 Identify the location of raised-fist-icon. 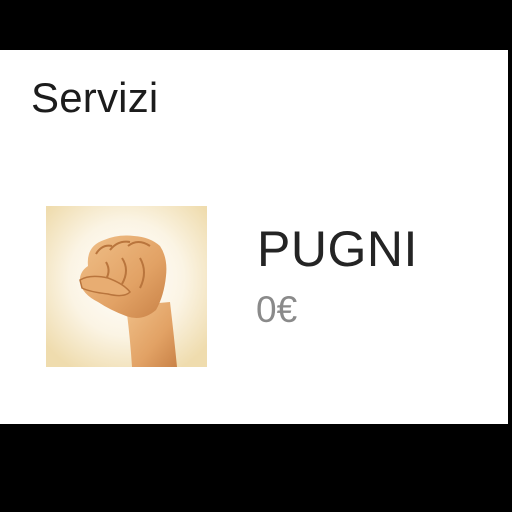
(126, 286).